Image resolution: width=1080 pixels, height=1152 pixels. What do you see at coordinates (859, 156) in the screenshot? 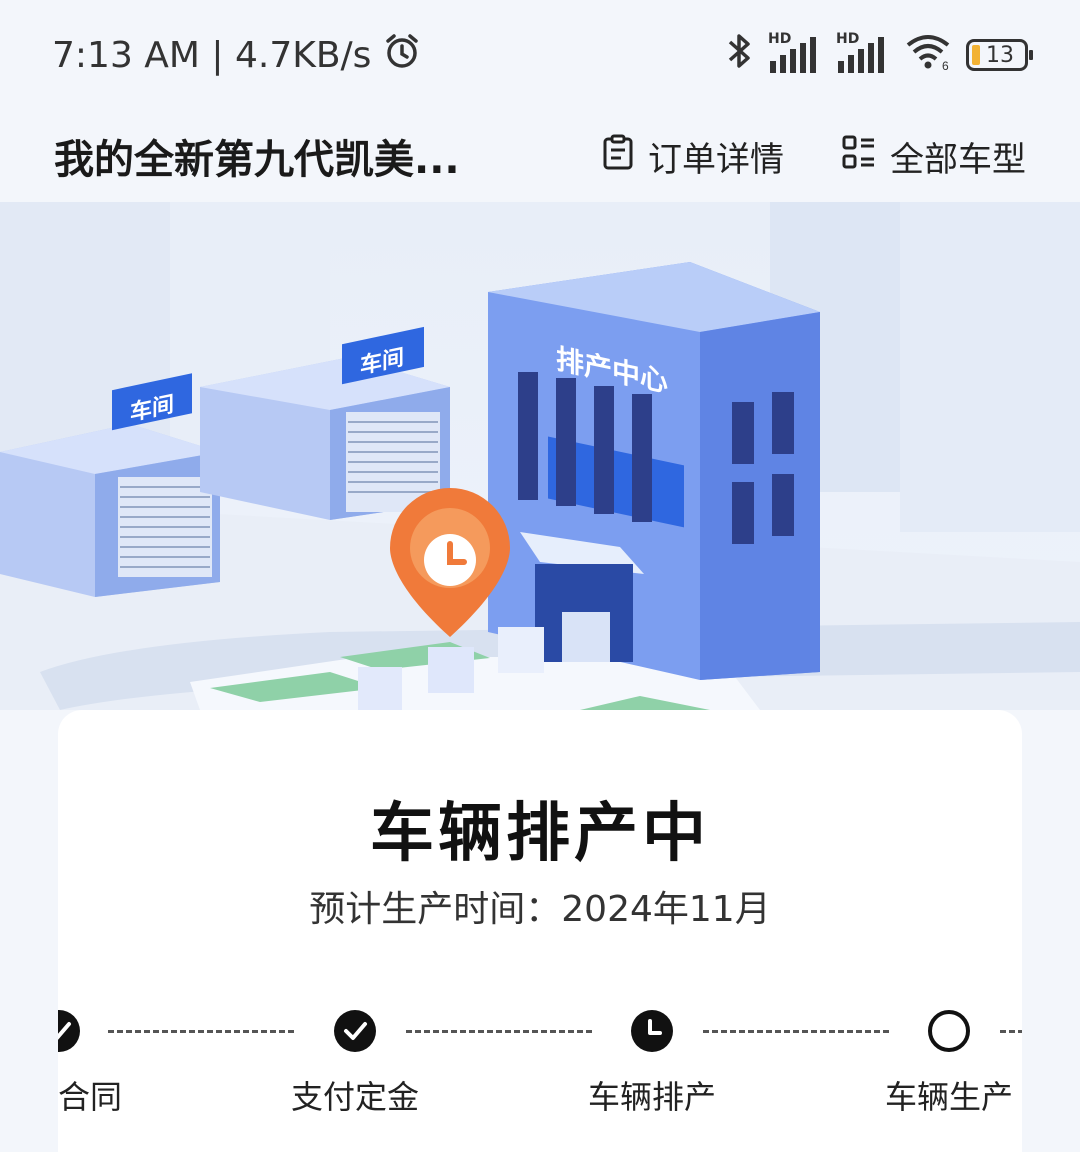
I see `grid-list-icon` at bounding box center [859, 156].